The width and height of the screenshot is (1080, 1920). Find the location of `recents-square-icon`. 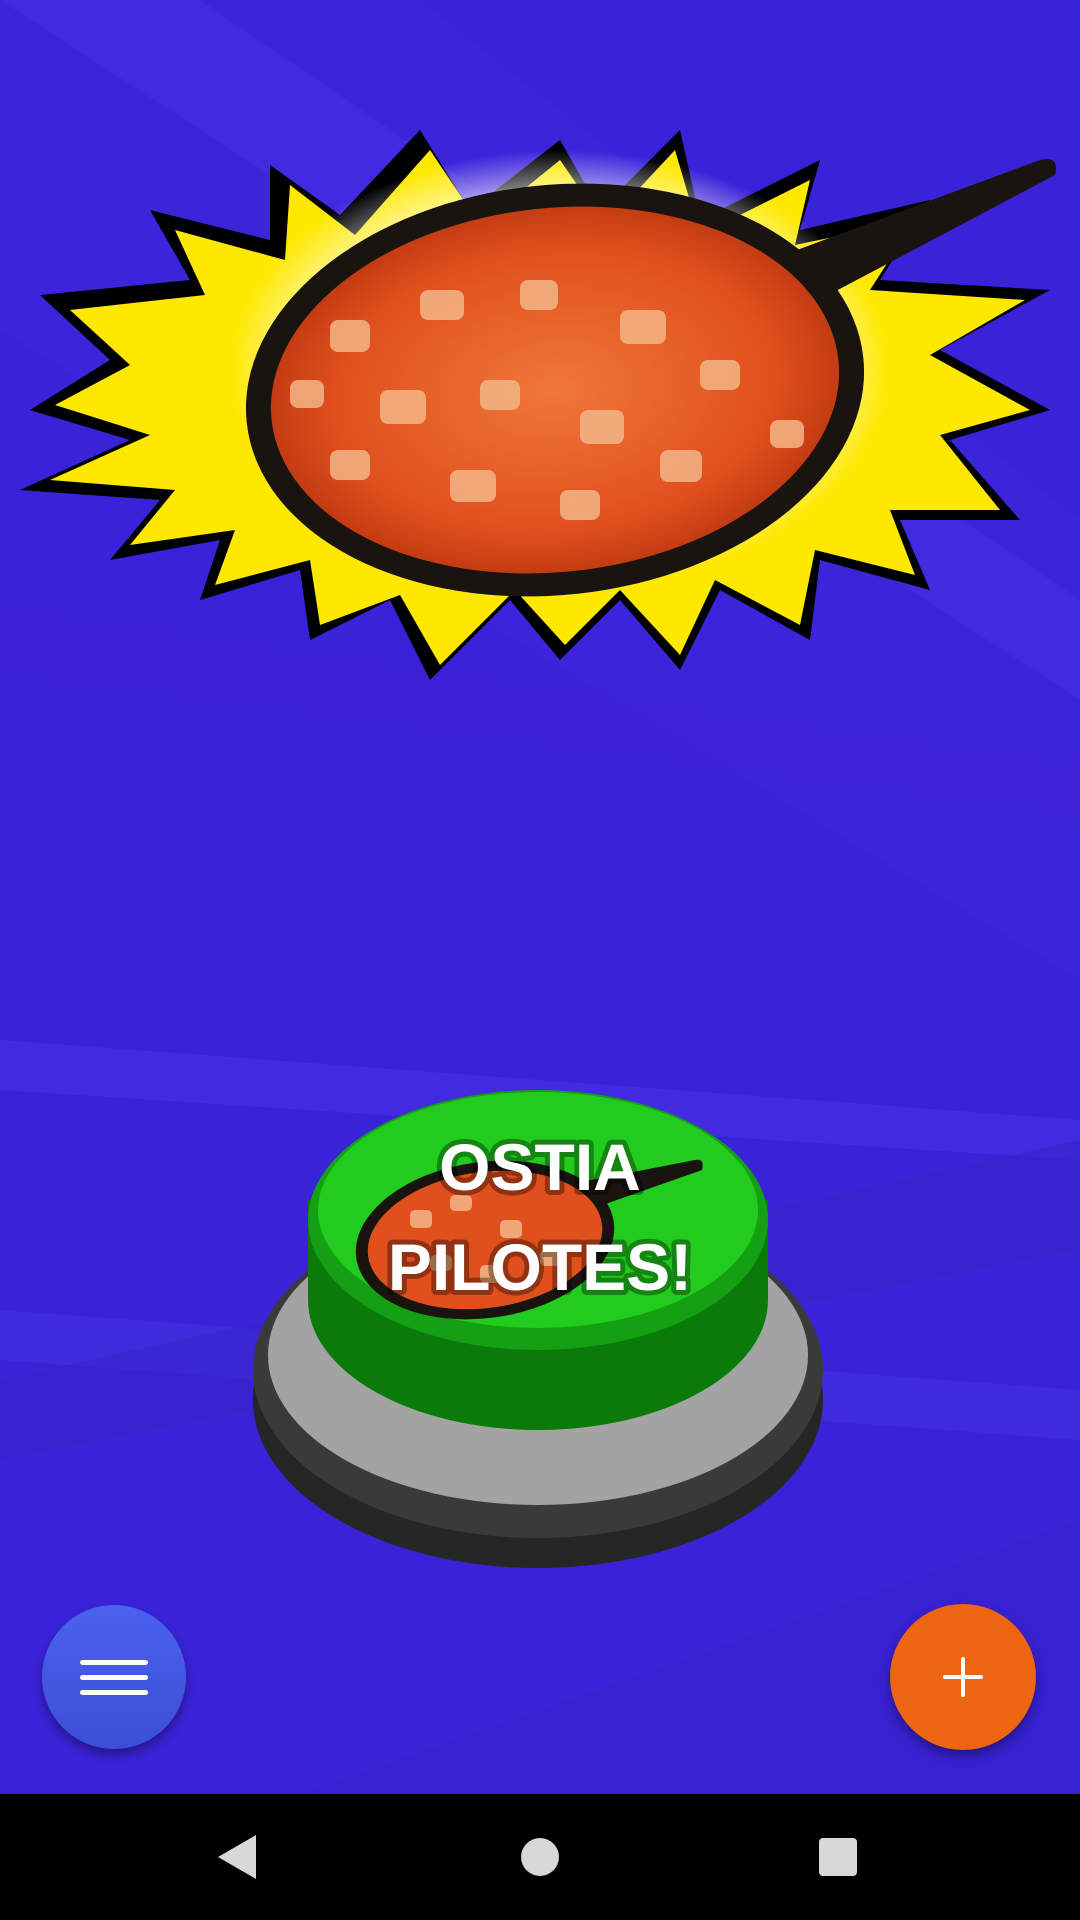

recents-square-icon is located at coordinates (838, 1857).